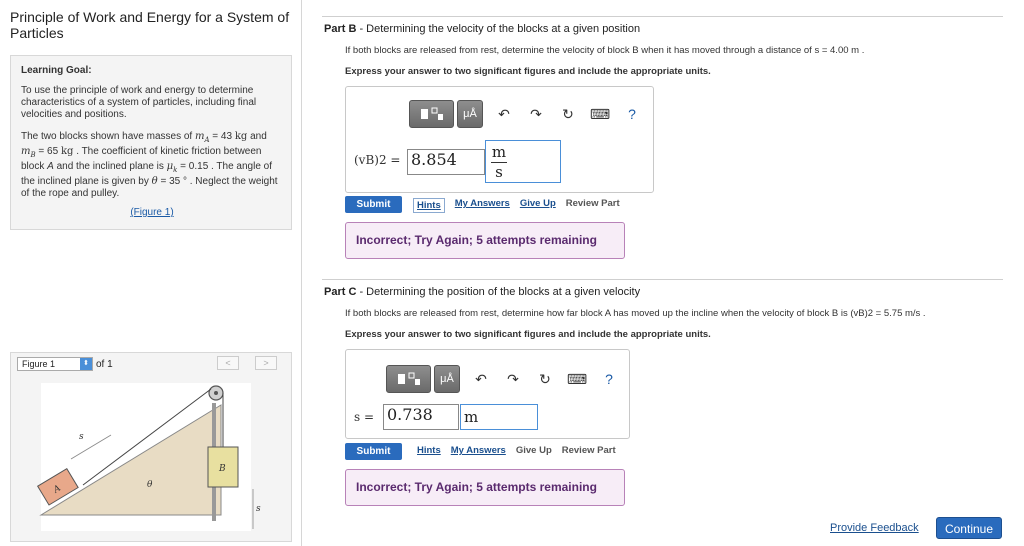 This screenshot has width=1024, height=546. What do you see at coordinates (373, 451) in the screenshot?
I see `part-c-submit-button: Submit` at bounding box center [373, 451].